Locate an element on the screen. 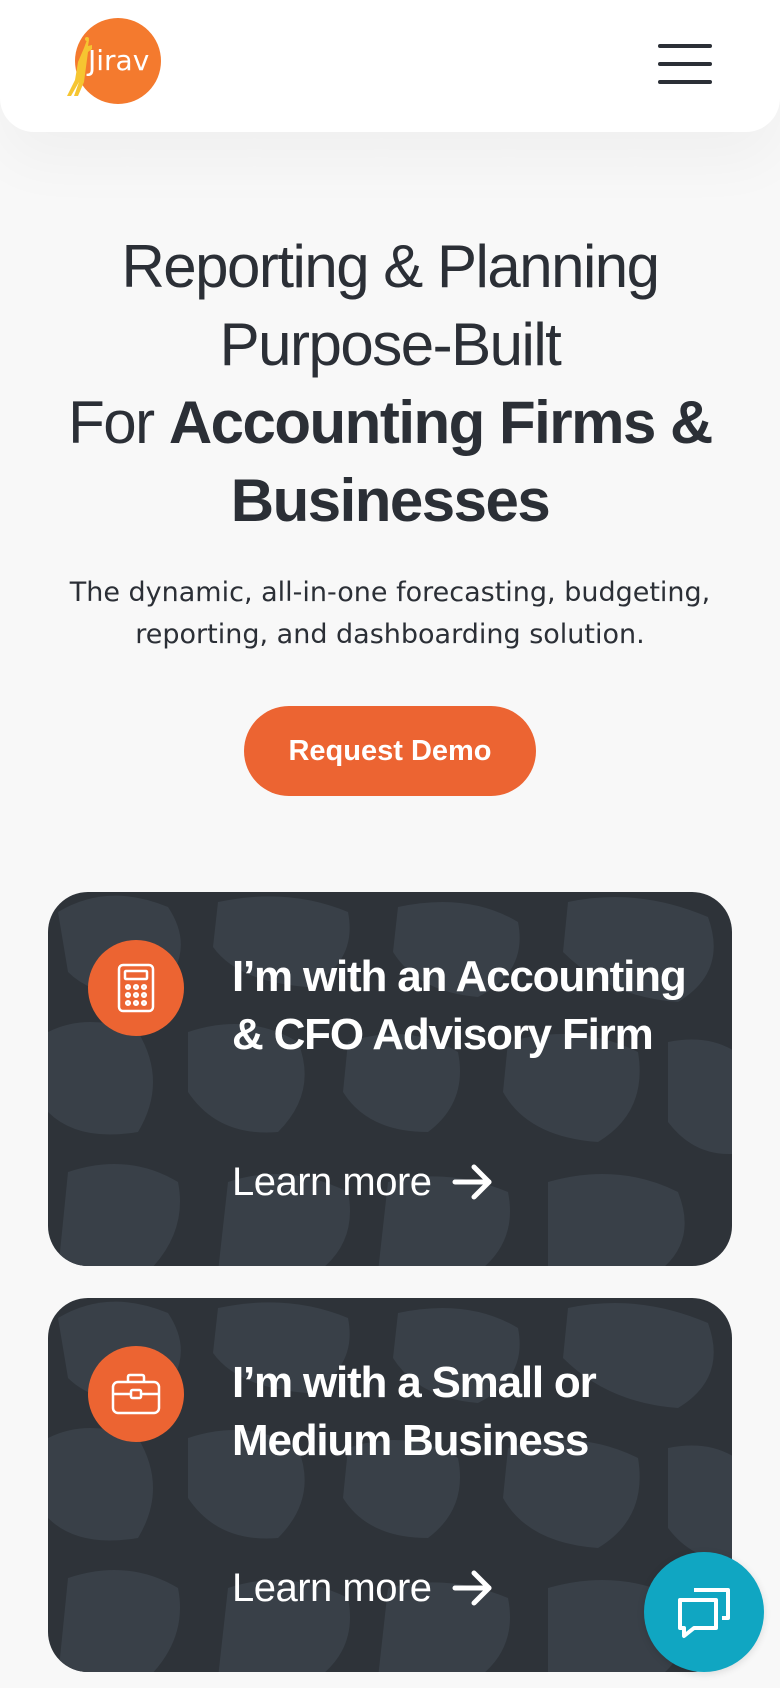 This screenshot has height=1688, width=780. svg-text: Jirav is located at coordinates (117, 60).